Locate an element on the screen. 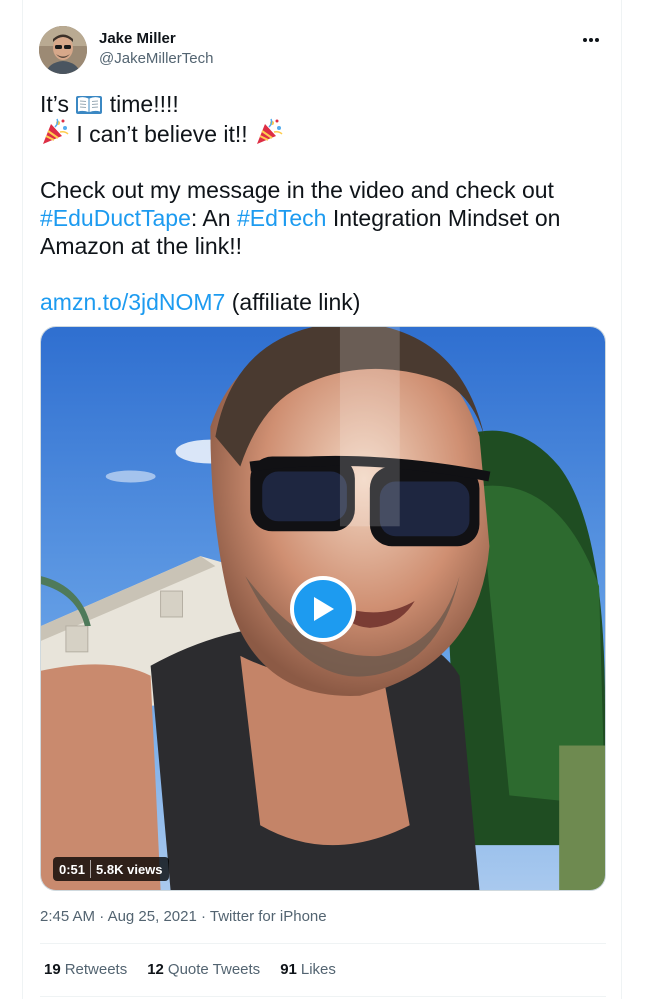 Image resolution: width=648 pixels, height=999 pixels. avatar-image is located at coordinates (63, 50).